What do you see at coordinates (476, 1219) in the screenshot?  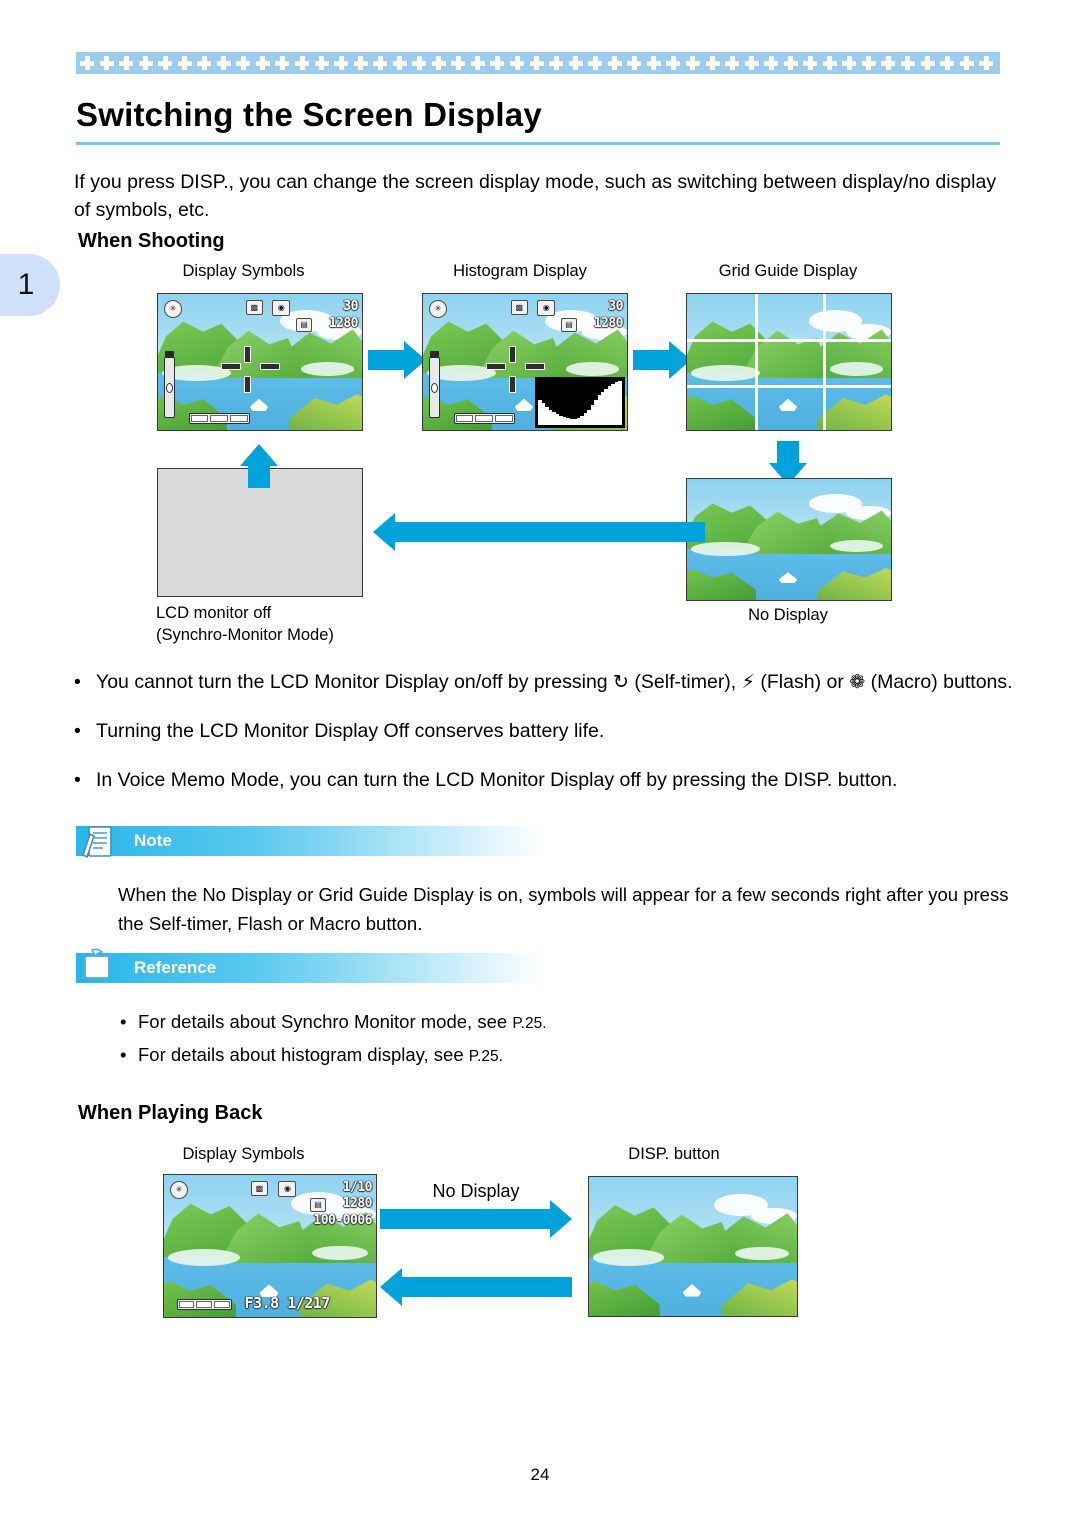 I see `arrow-playback-symbols-to-no-display` at bounding box center [476, 1219].